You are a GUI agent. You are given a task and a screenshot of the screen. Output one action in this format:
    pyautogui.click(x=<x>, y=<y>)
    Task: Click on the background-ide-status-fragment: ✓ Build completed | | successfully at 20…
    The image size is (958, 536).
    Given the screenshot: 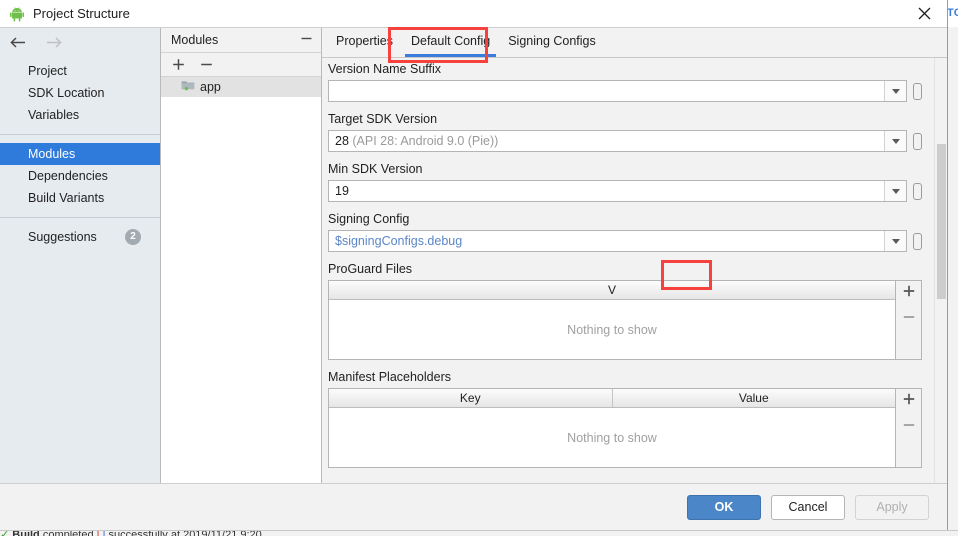 What is the action you would take?
    pyautogui.click(x=479, y=533)
    